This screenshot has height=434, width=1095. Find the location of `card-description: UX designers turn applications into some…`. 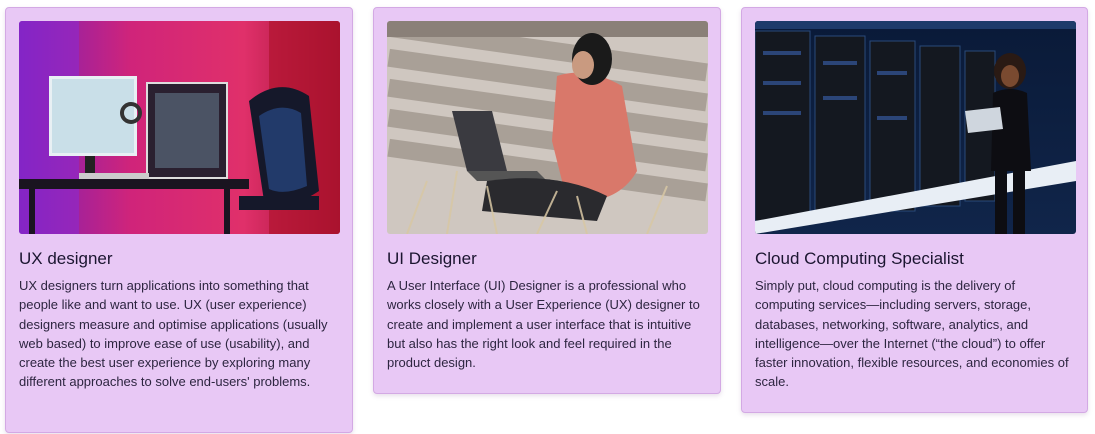

card-description: UX designers turn applications into some… is located at coordinates (173, 334).